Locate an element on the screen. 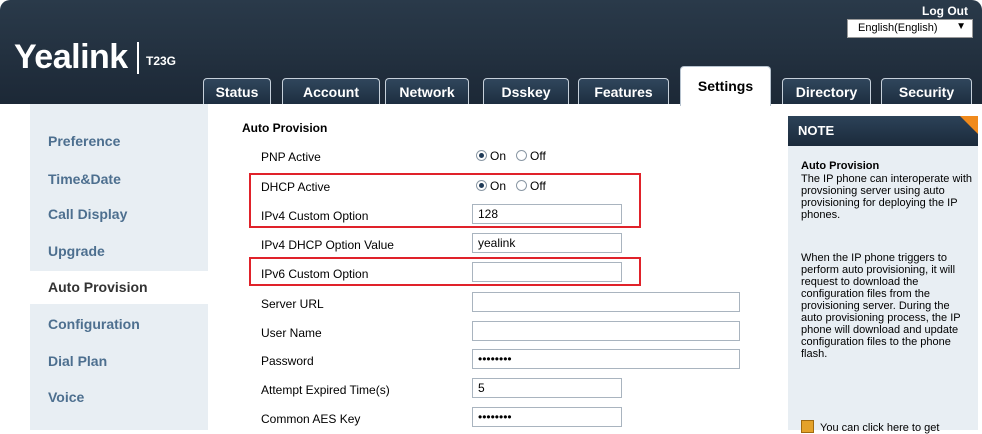 The width and height of the screenshot is (982, 434). radio-label: On is located at coordinates (498, 156).